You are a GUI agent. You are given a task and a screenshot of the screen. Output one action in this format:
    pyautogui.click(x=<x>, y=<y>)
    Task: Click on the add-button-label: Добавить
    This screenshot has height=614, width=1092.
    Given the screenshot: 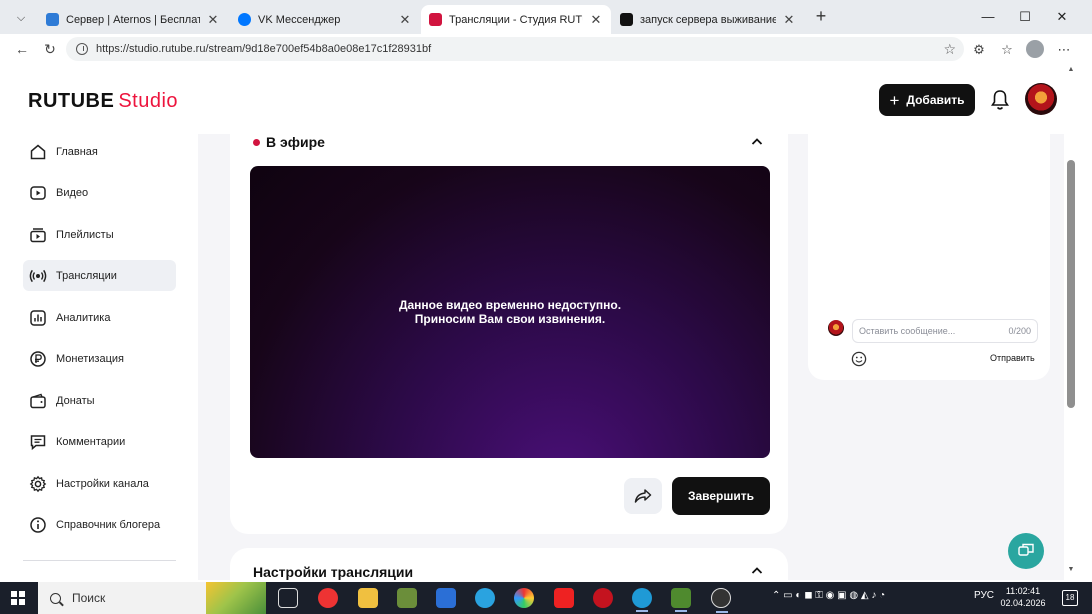 What is the action you would take?
    pyautogui.click(x=935, y=100)
    